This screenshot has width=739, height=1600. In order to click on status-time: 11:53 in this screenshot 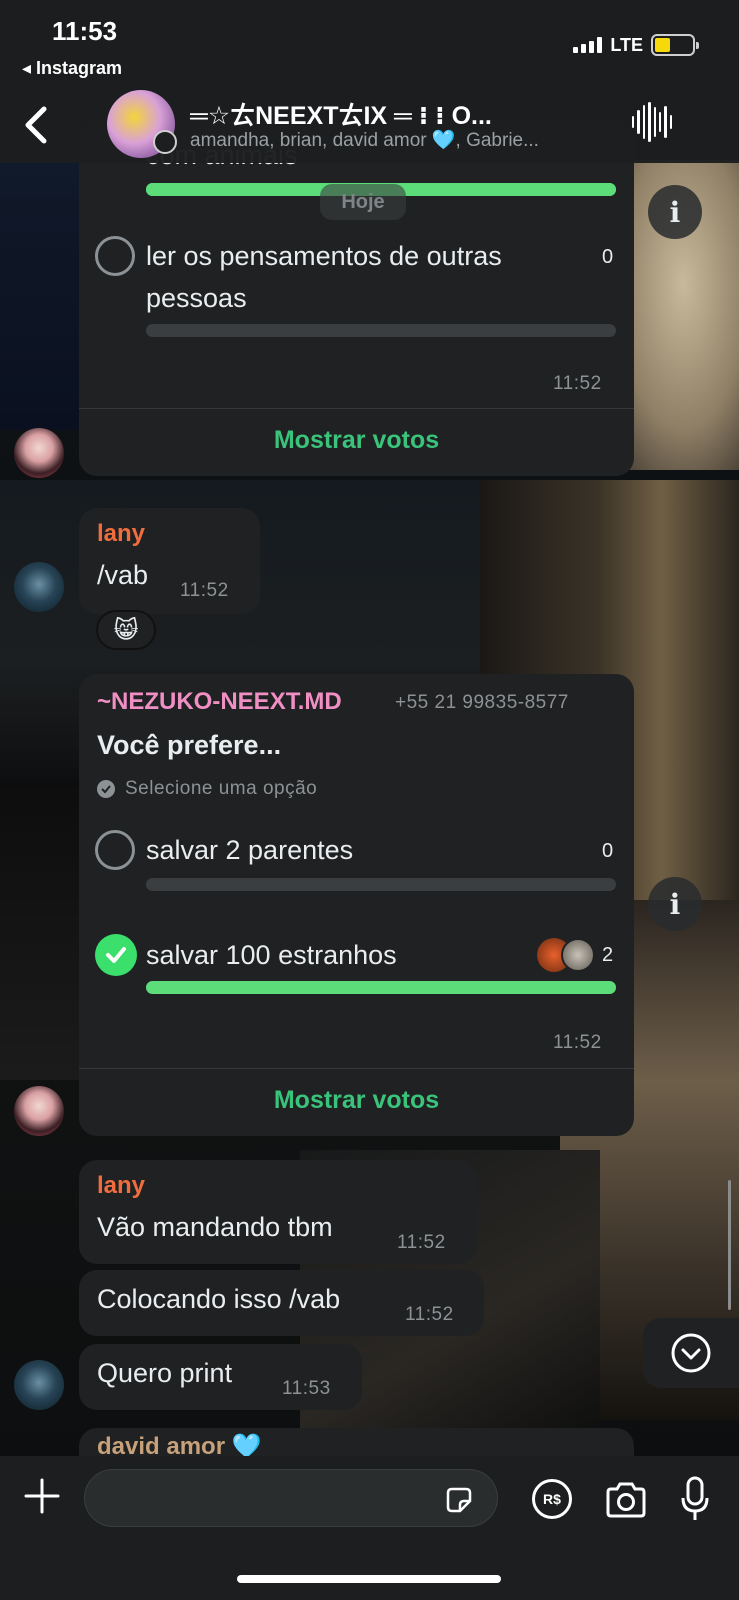, I will do `click(85, 31)`.